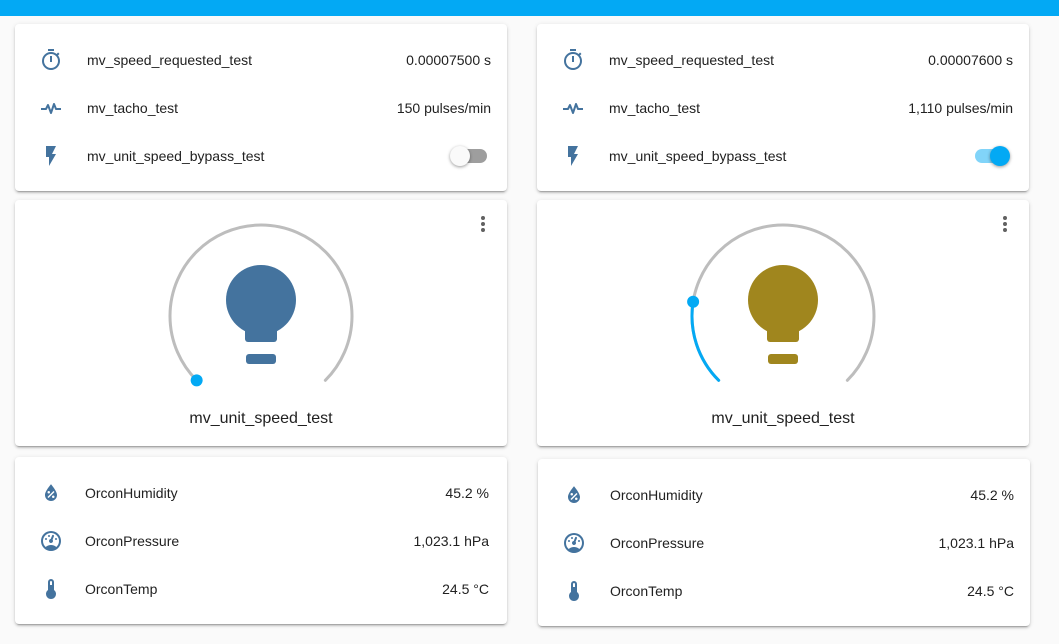 Image resolution: width=1059 pixels, height=644 pixels. I want to click on entity-row-tacho: mv_tacho_test 150 pulses/min, so click(261, 108).